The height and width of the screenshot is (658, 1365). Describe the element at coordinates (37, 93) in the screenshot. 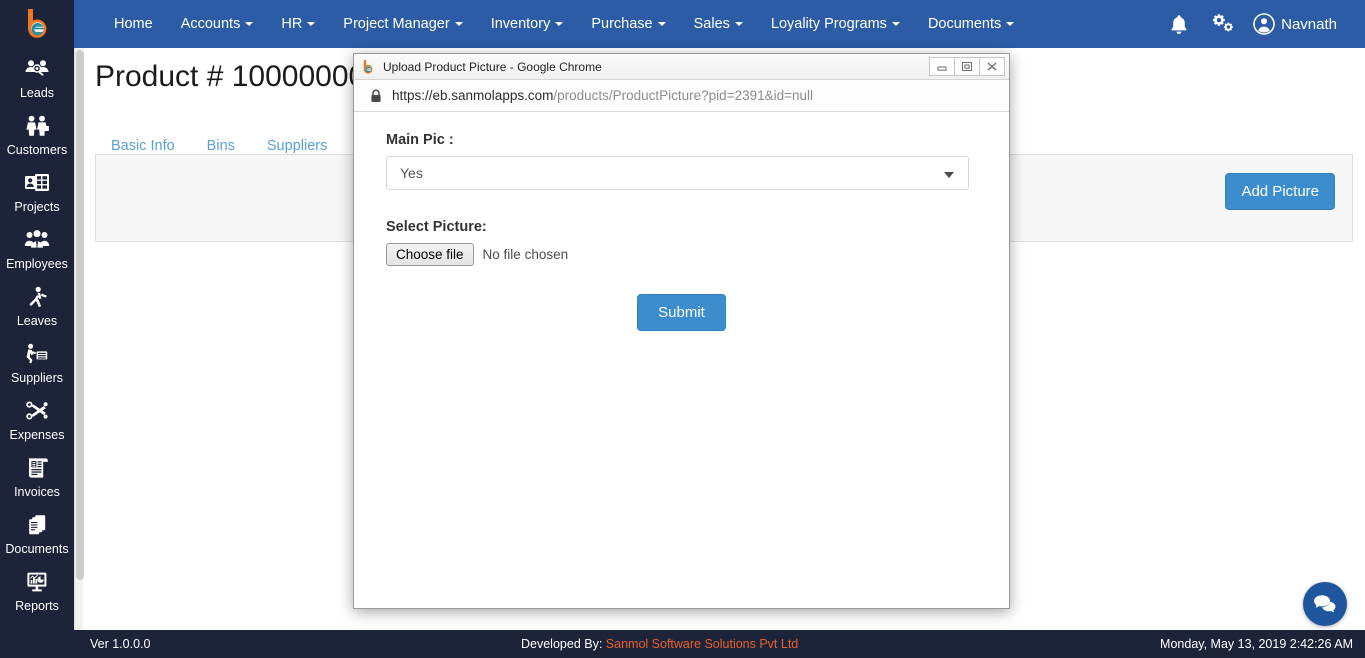

I see `sidebar-item-label: Leads` at that location.